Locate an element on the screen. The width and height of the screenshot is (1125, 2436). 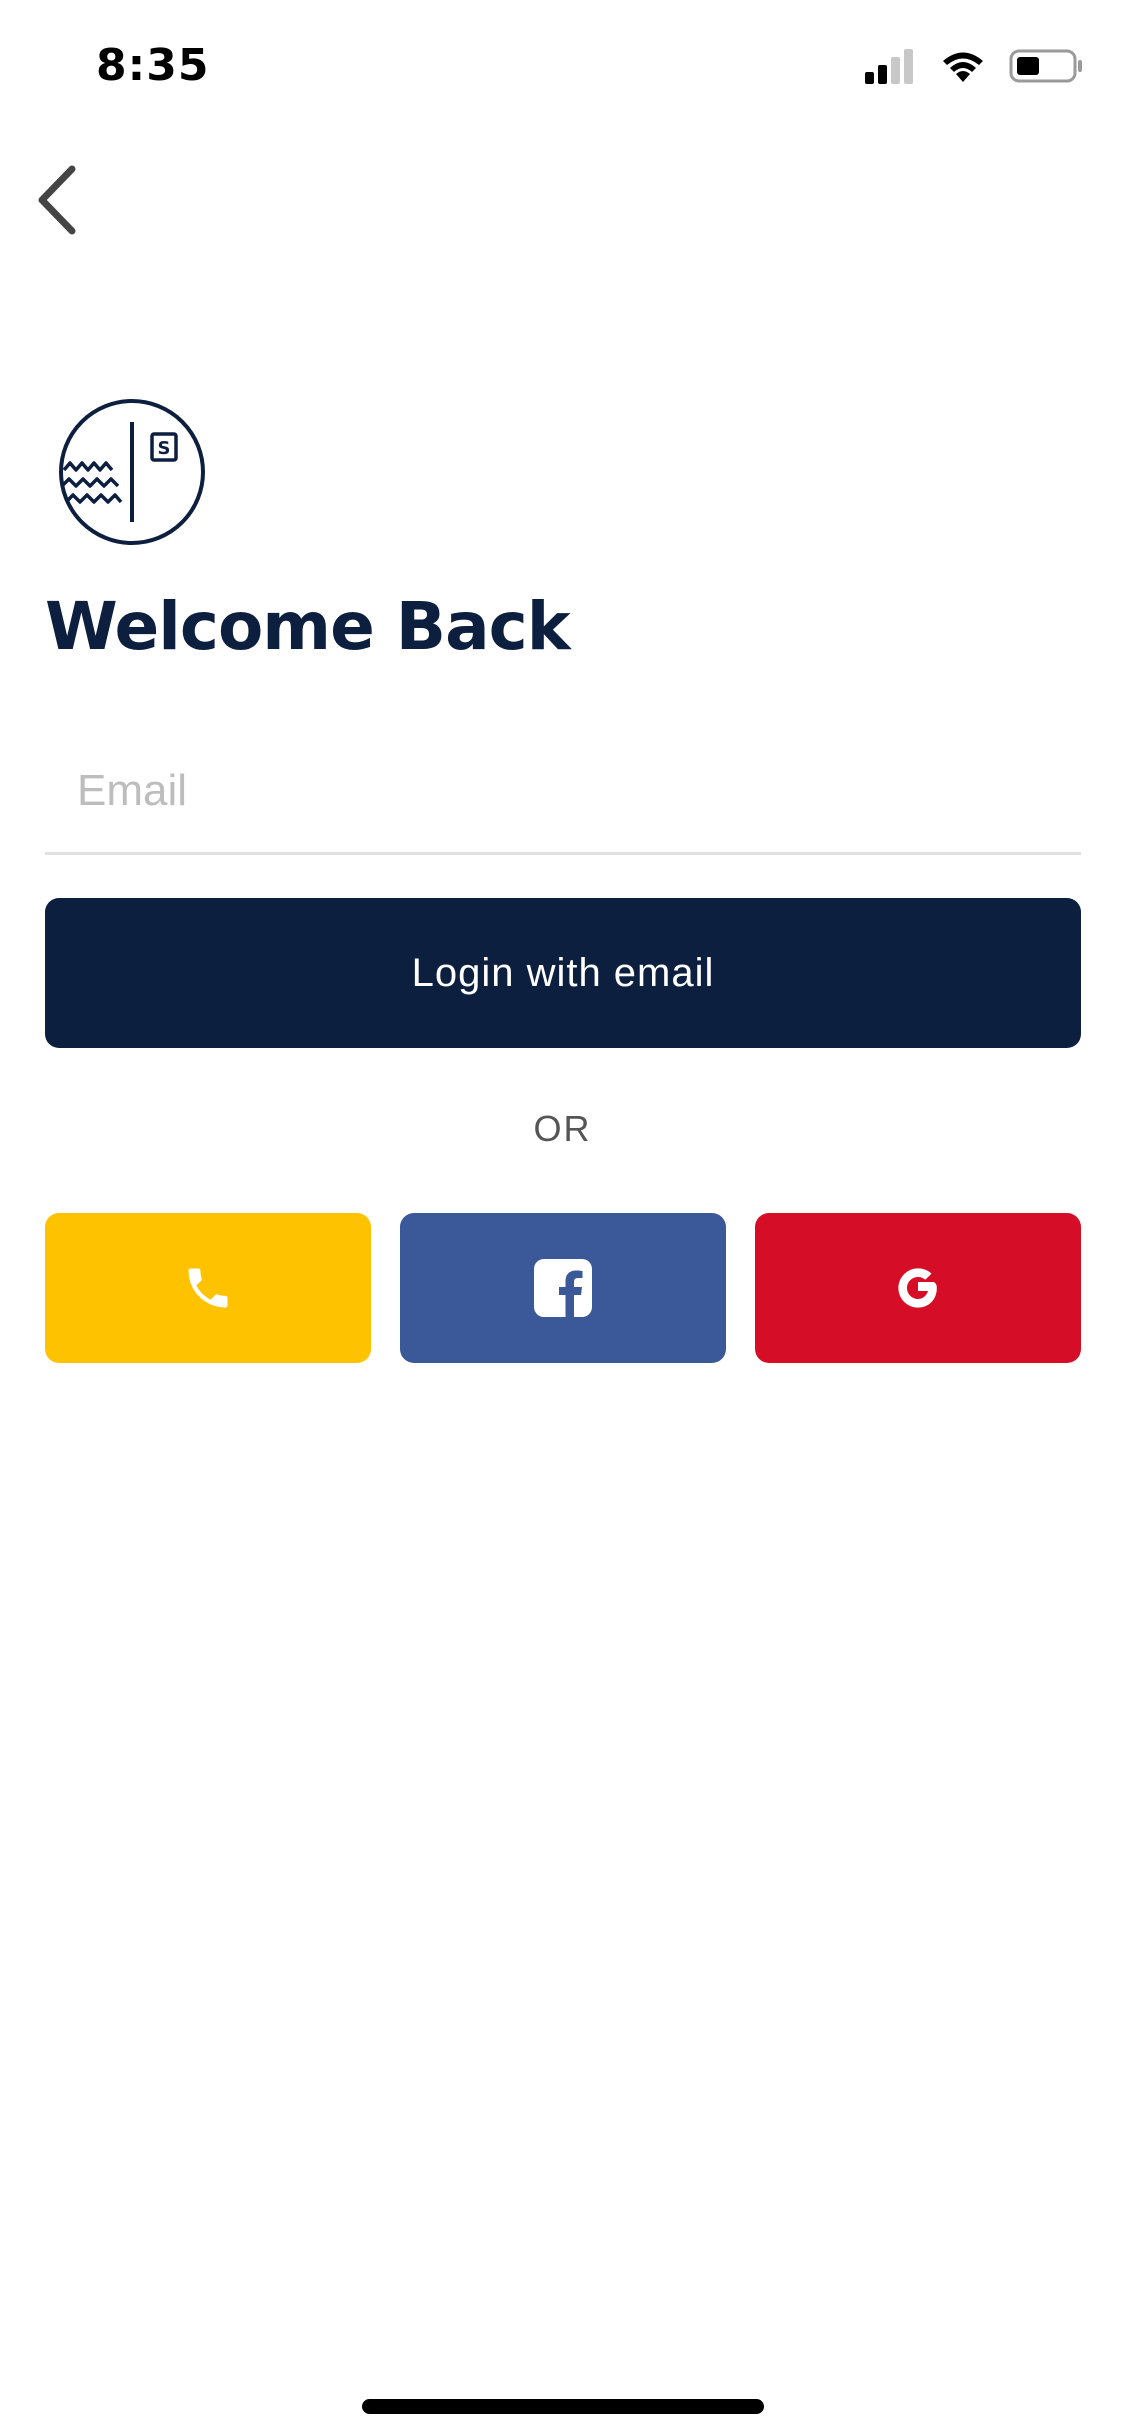
cellular-signal-icon is located at coordinates (889, 66).